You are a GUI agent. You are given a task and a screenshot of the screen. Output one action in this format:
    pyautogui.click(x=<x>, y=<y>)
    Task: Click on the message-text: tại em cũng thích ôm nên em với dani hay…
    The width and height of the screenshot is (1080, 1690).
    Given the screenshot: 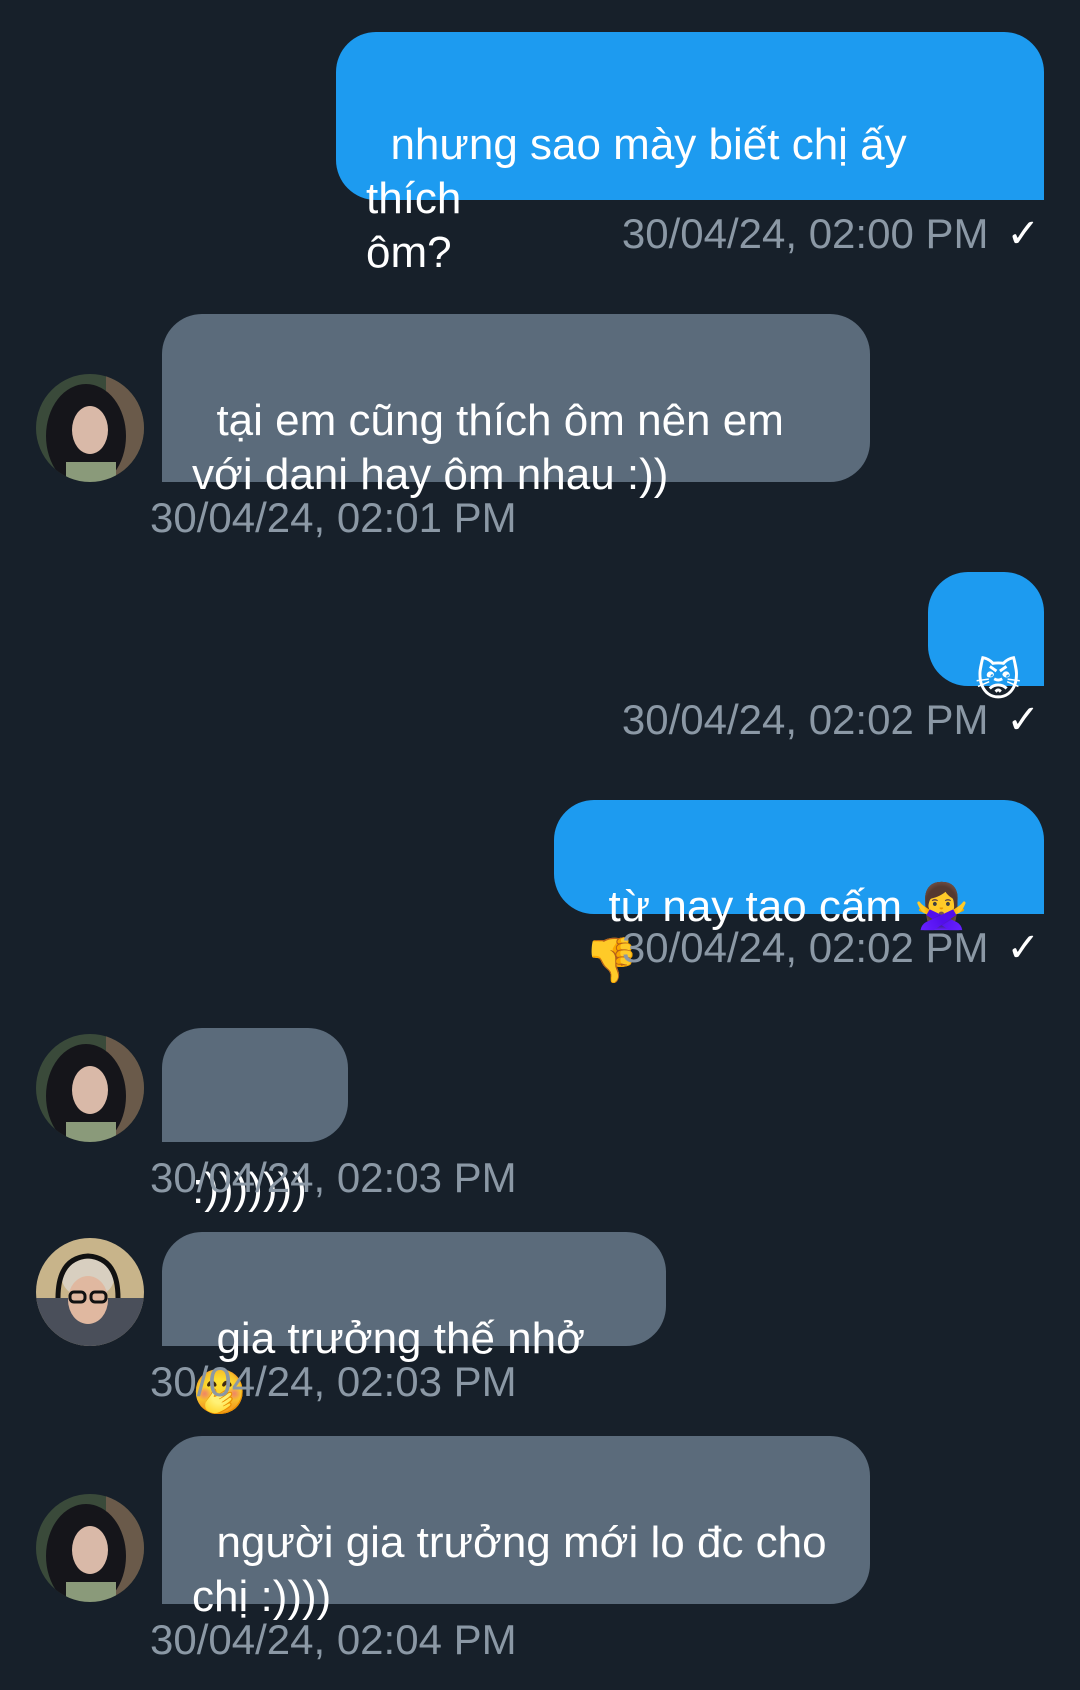 What is the action you would take?
    pyautogui.click(x=488, y=447)
    